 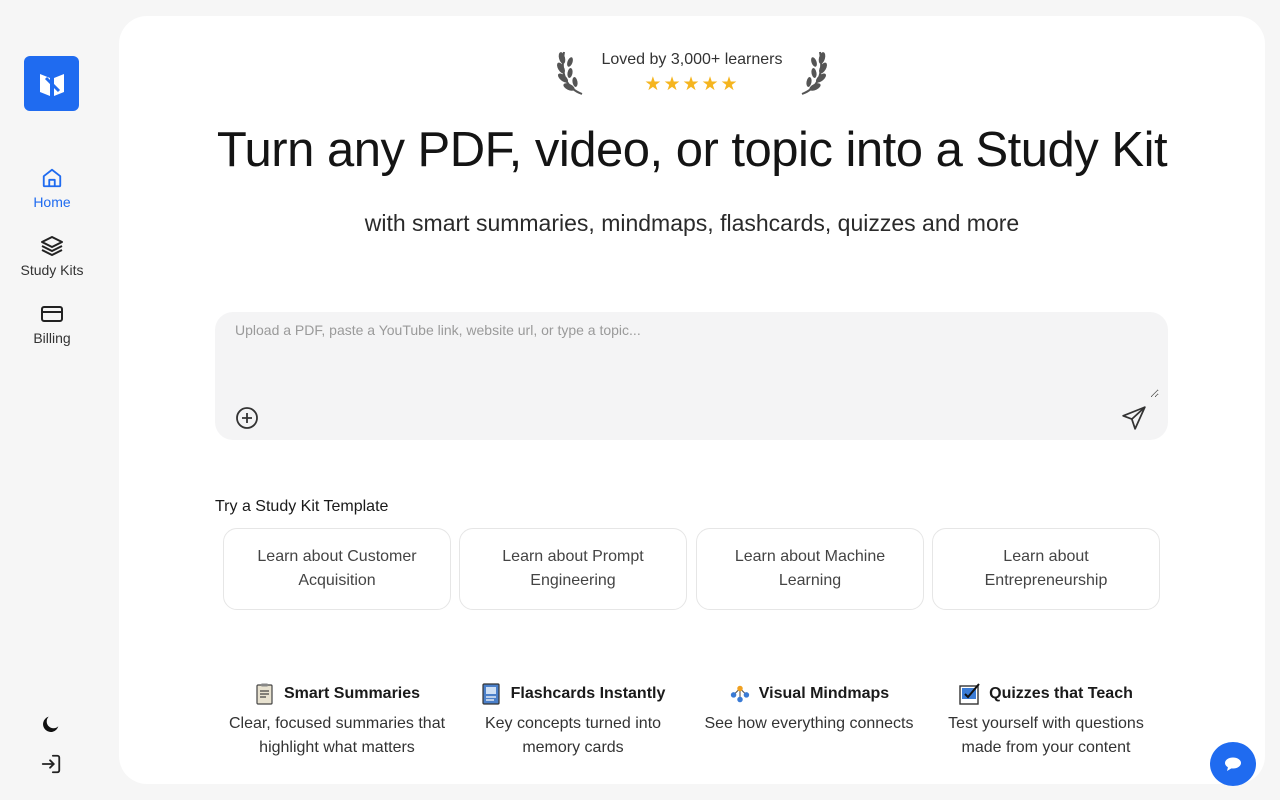 What do you see at coordinates (52, 270) in the screenshot?
I see `sidebar-item-label: Study Kits` at bounding box center [52, 270].